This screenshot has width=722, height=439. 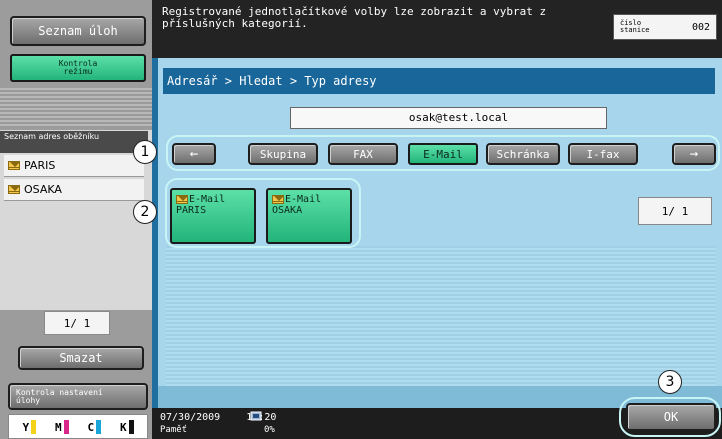 I want to click on left-stripes-divider, so click(x=76, y=108).